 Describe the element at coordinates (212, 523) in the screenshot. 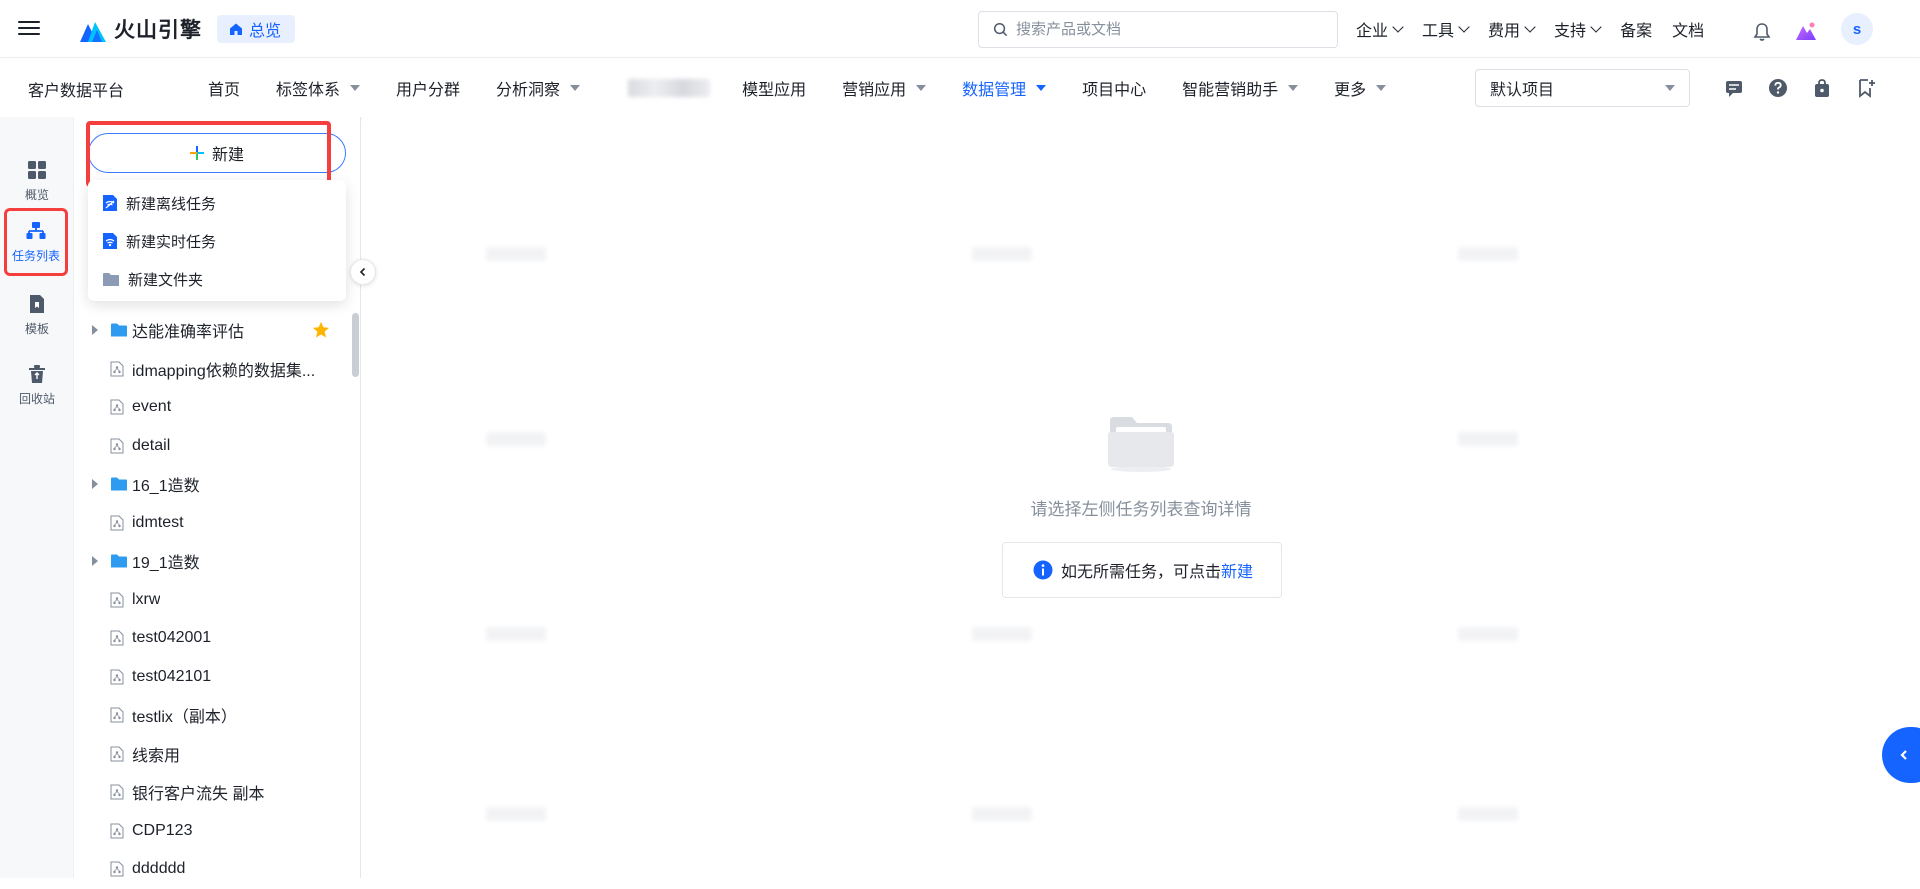

I see `tree-task: idmtest` at that location.